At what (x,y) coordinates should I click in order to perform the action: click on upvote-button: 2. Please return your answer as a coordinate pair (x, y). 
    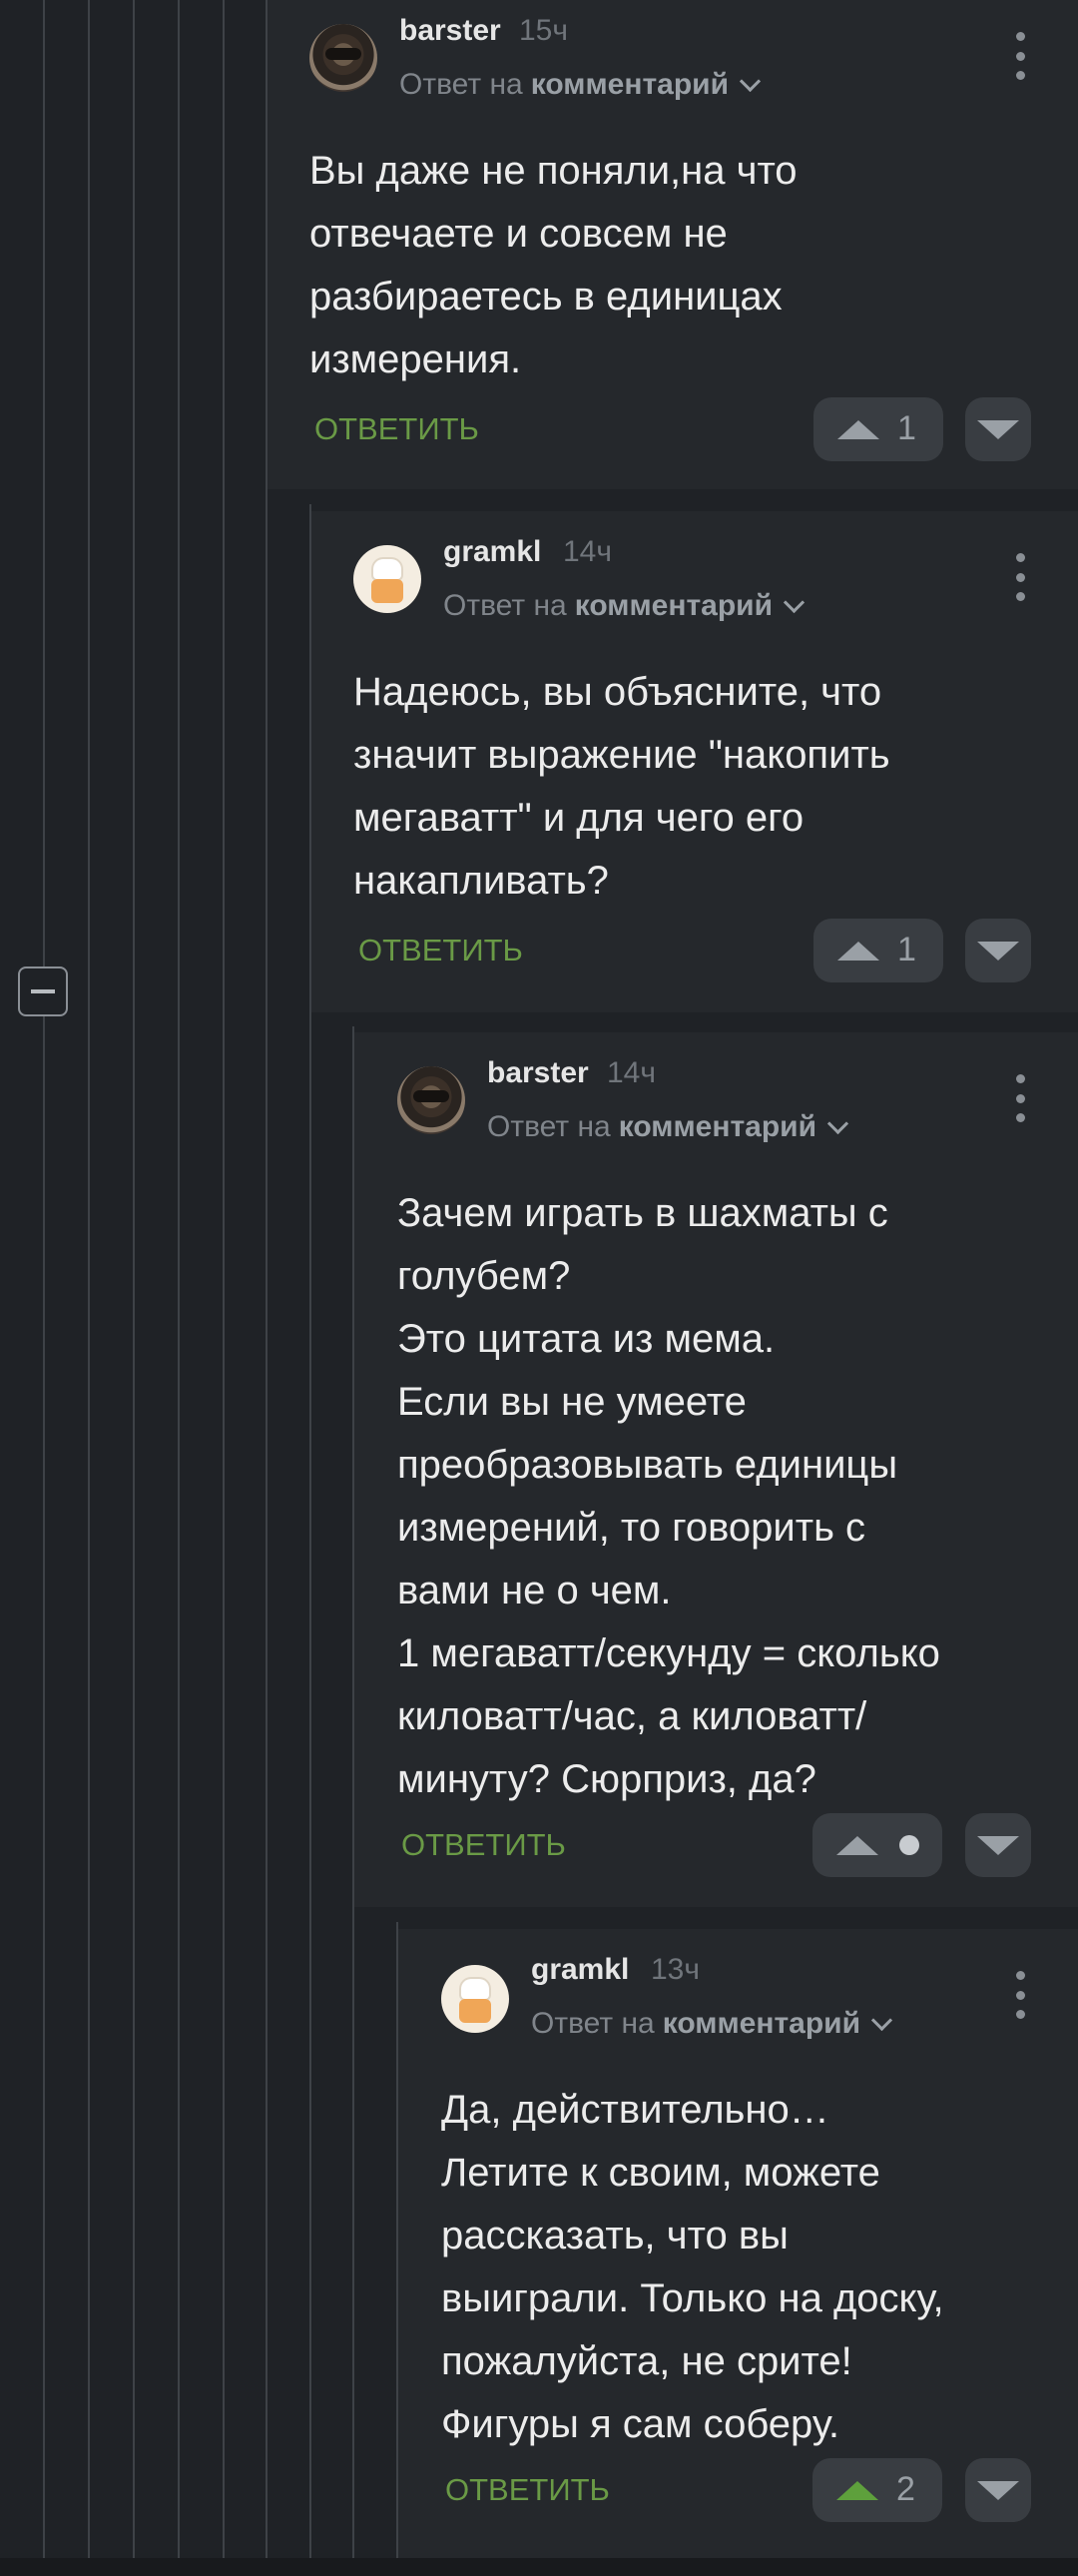
    Looking at the image, I should click on (877, 2490).